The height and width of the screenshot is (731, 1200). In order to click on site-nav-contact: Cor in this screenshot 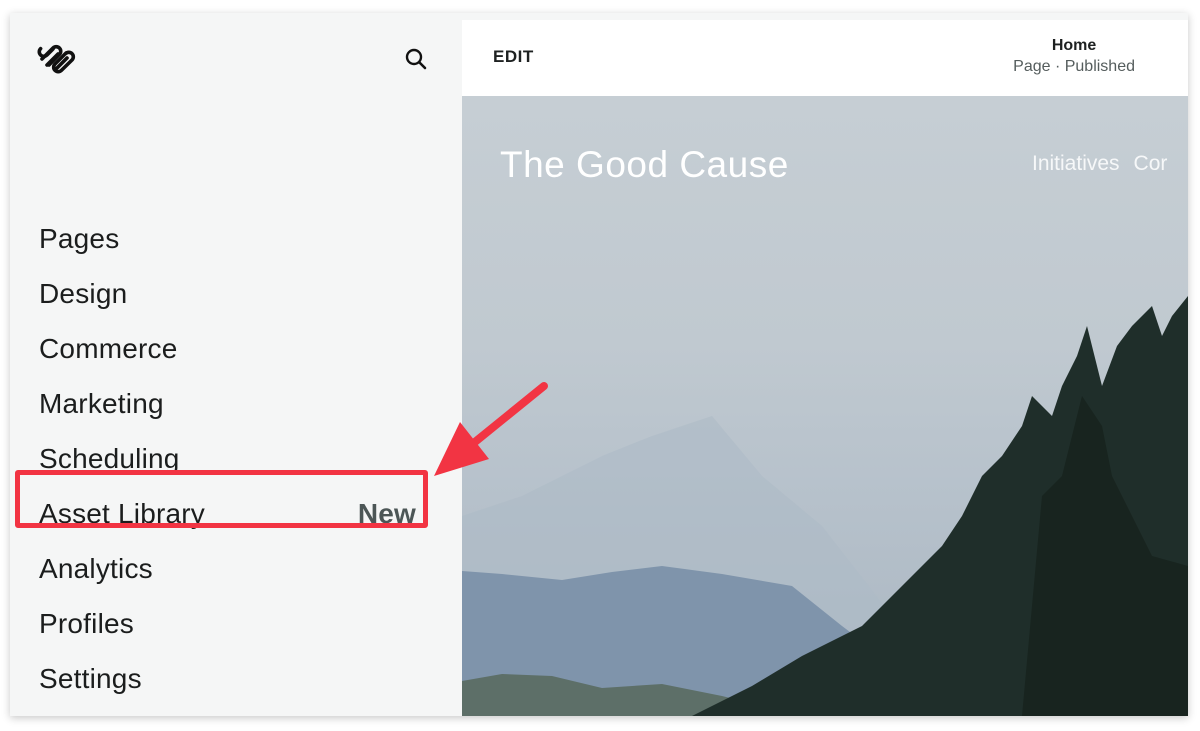, I will do `click(1151, 163)`.